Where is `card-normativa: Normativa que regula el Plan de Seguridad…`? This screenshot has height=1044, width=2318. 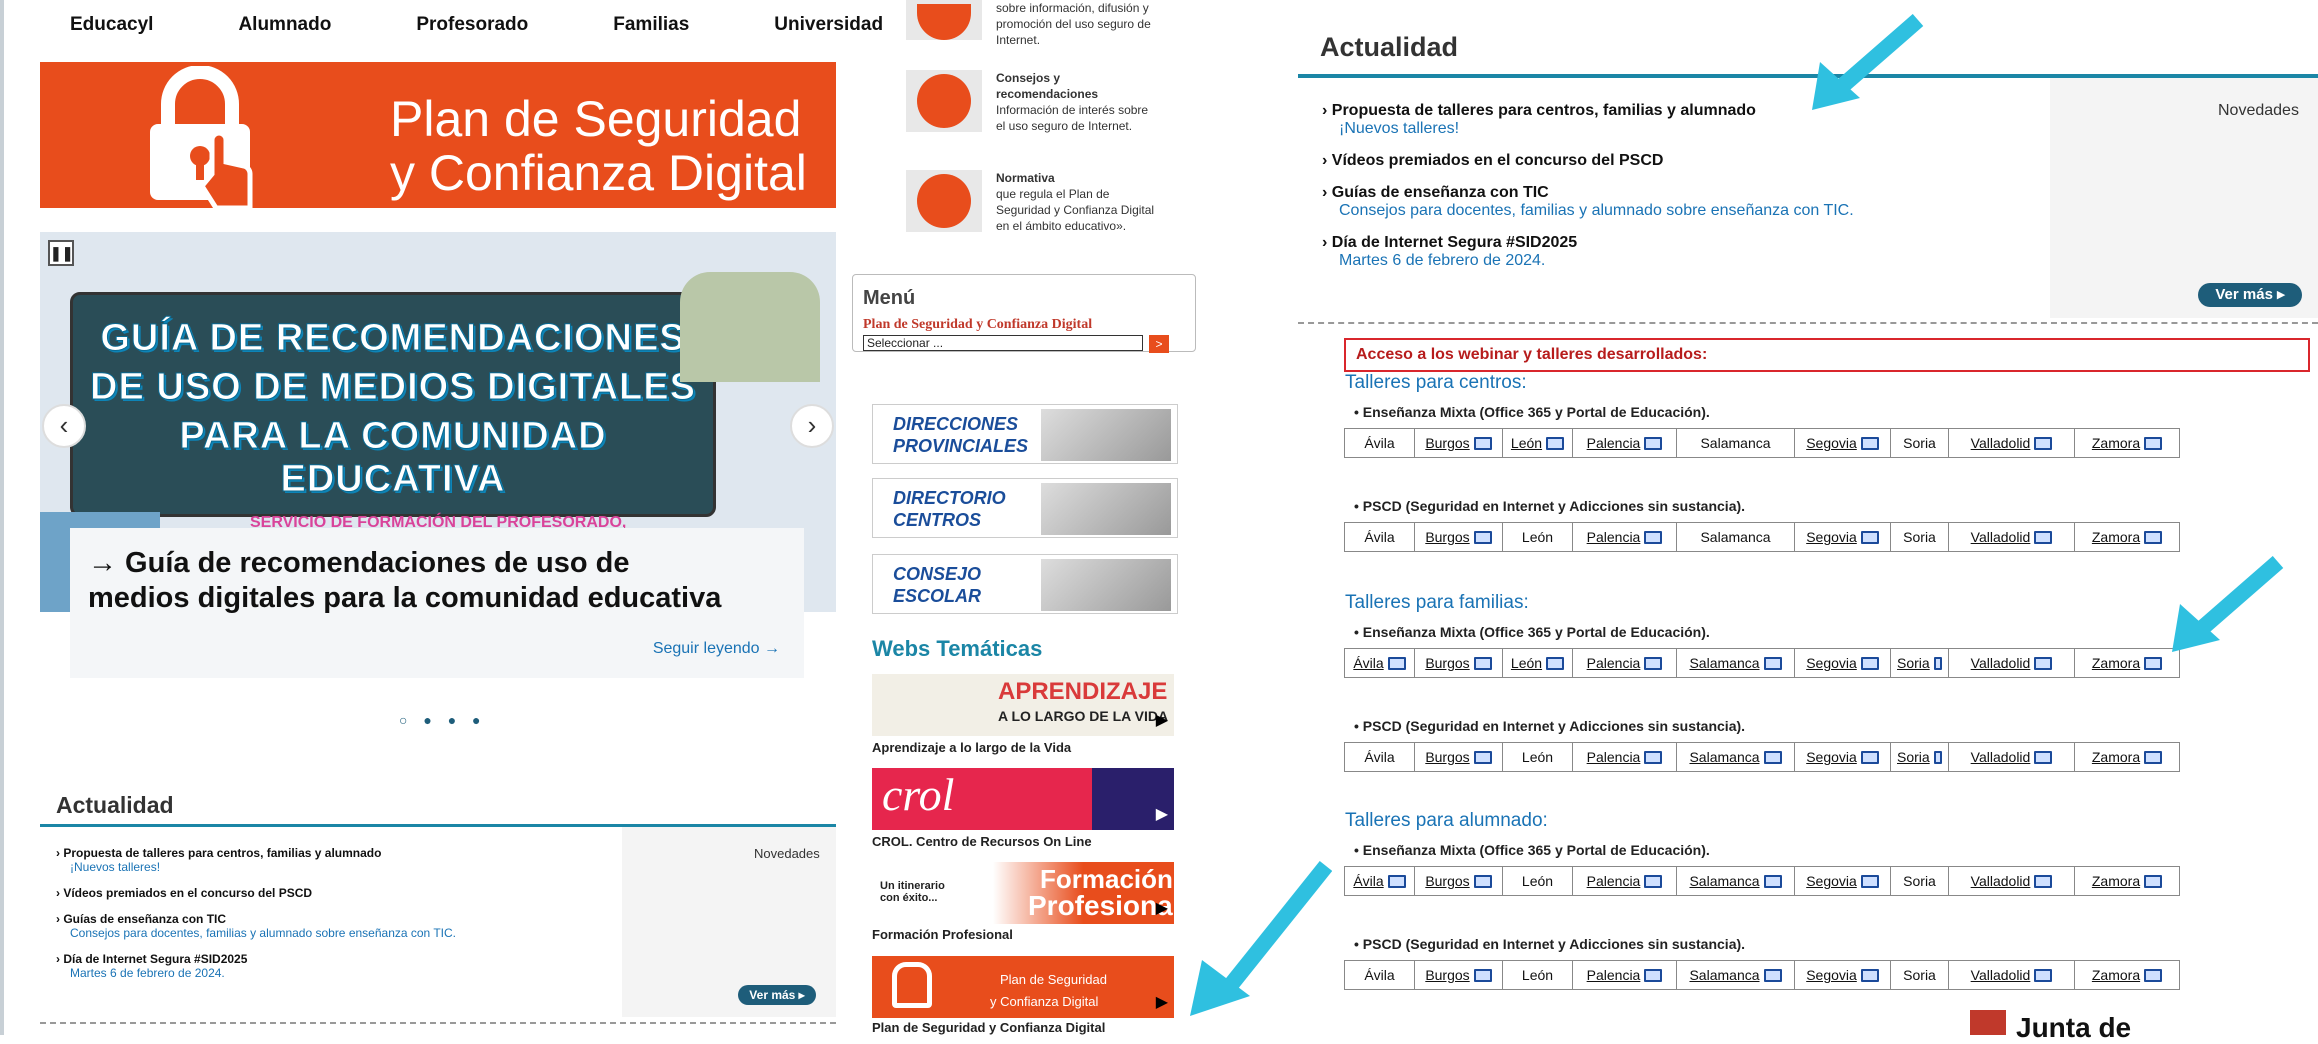
card-normativa: Normativa que regula el Plan de Seguridad… is located at coordinates (1031, 202).